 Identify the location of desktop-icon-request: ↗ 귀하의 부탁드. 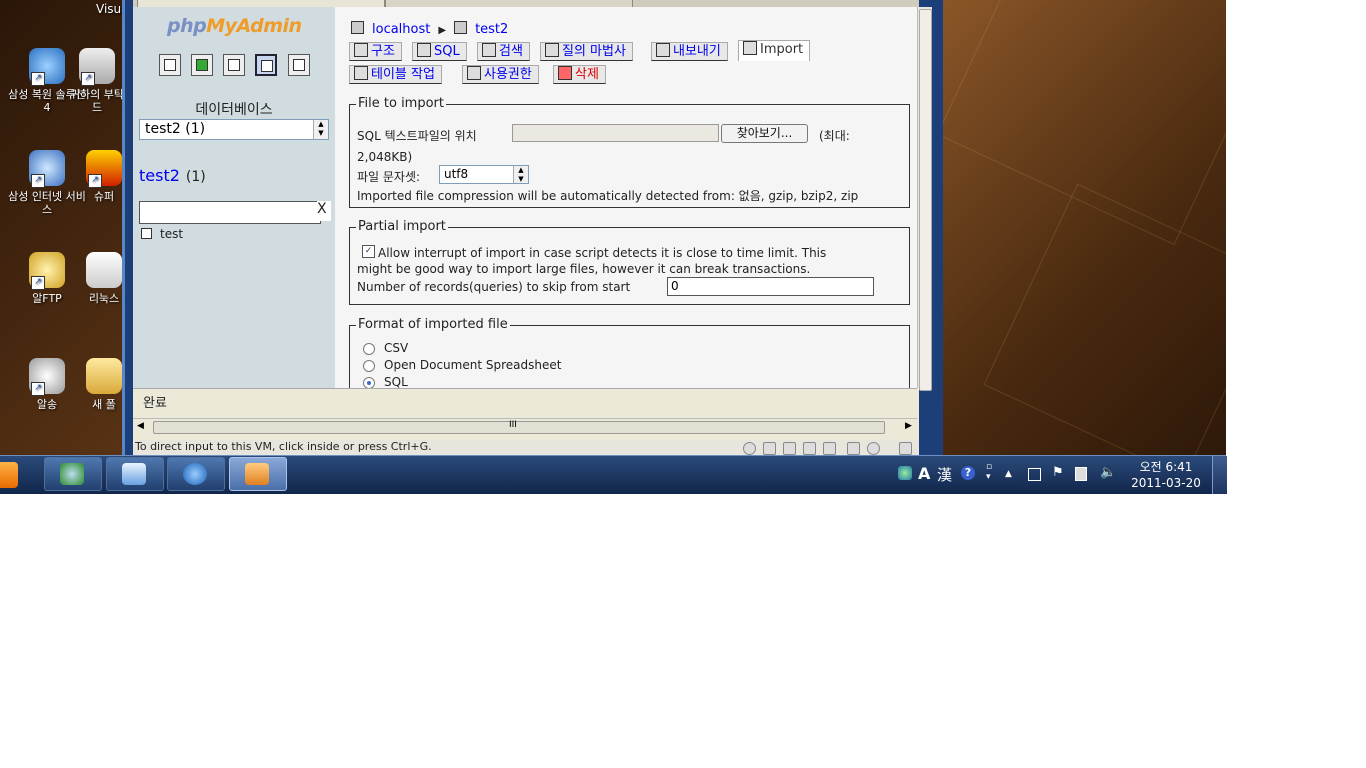
(97, 81).